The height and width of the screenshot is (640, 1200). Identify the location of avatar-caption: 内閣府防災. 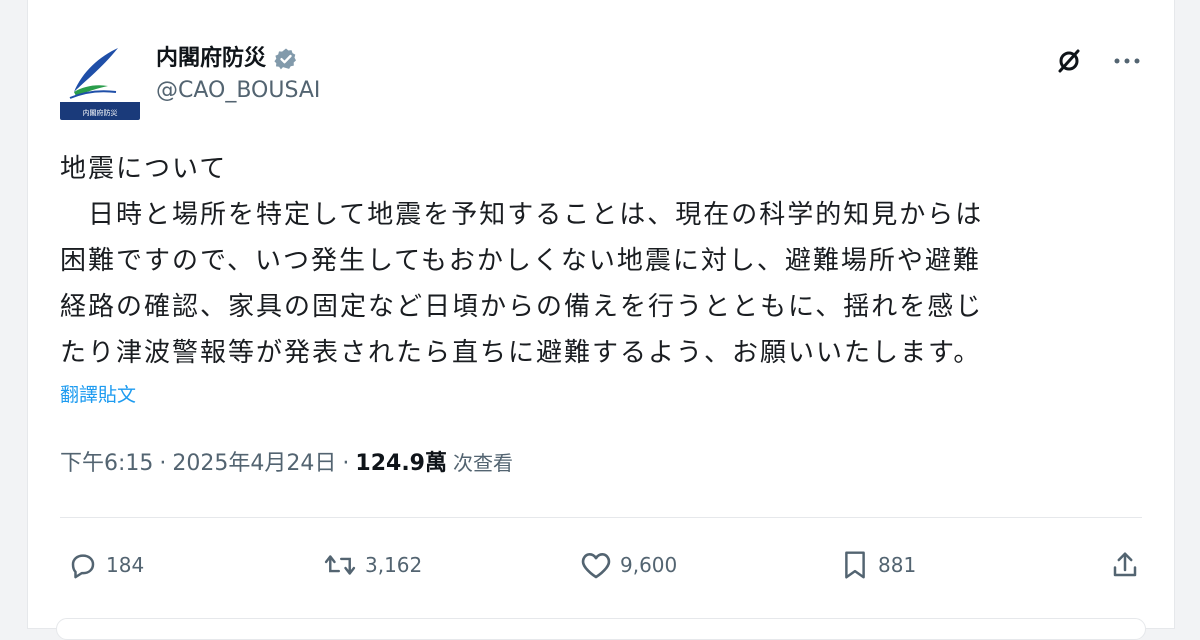
(100, 112).